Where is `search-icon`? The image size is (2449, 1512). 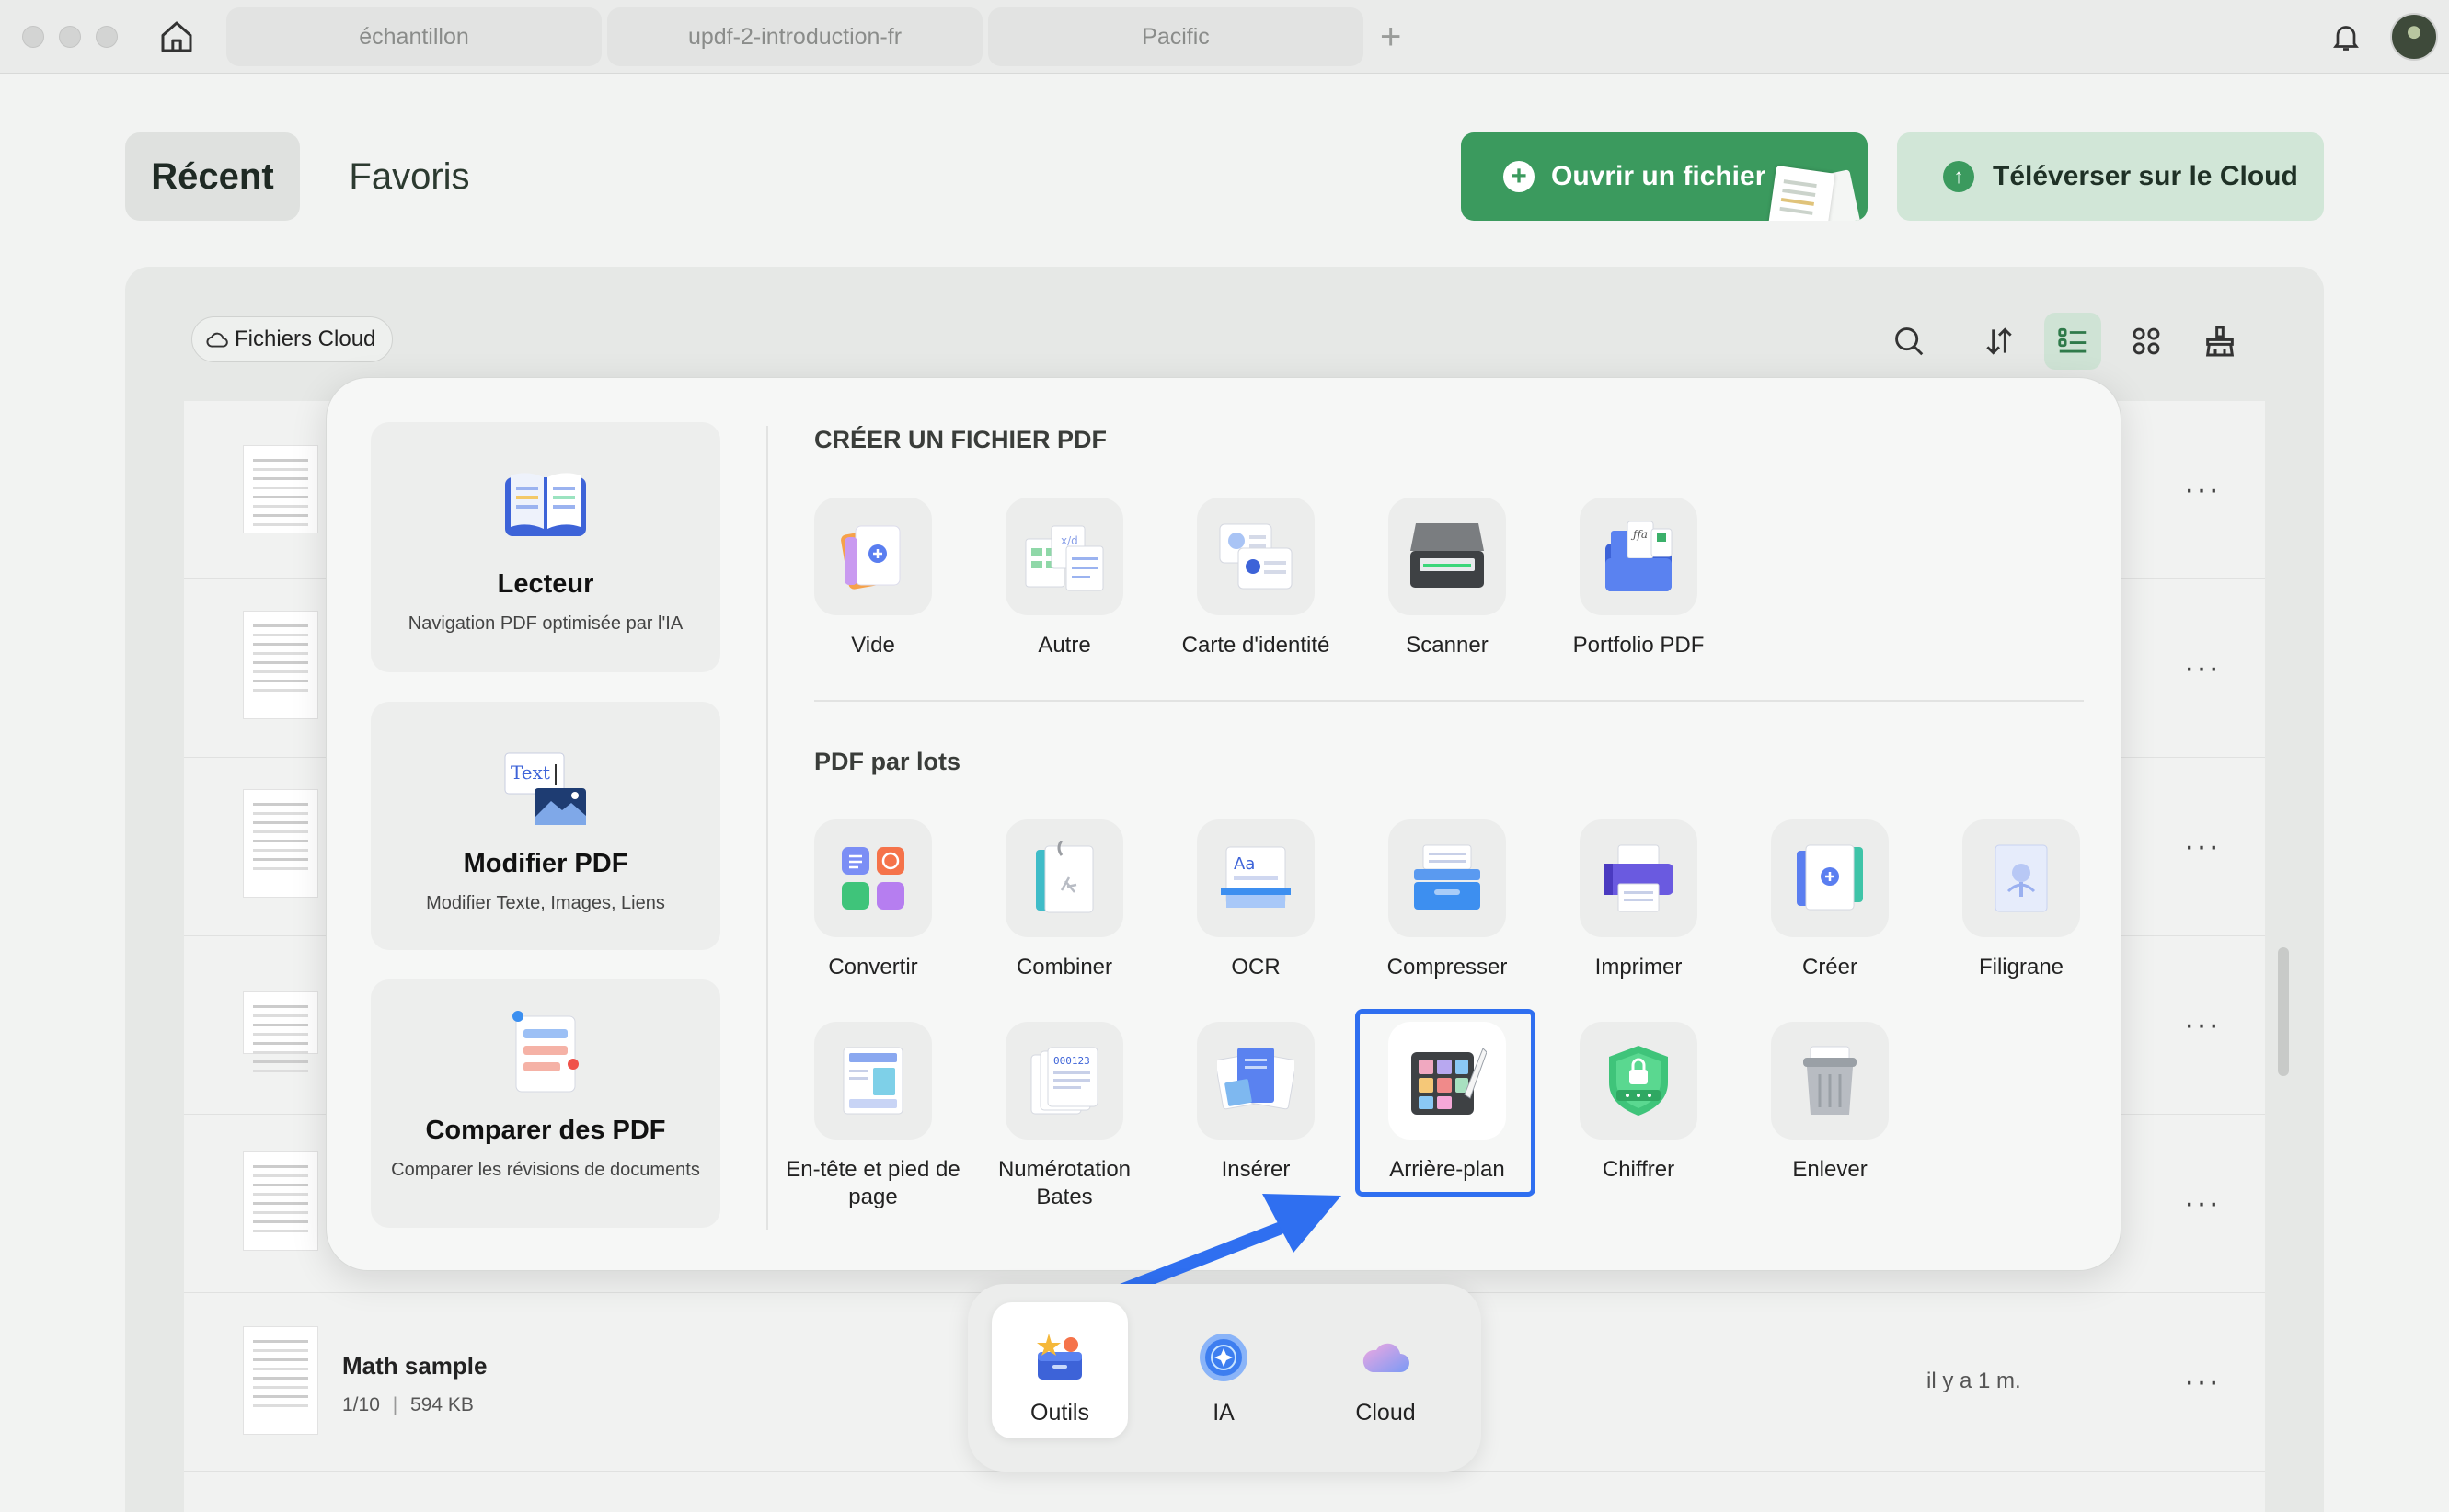
search-icon is located at coordinates (1910, 341).